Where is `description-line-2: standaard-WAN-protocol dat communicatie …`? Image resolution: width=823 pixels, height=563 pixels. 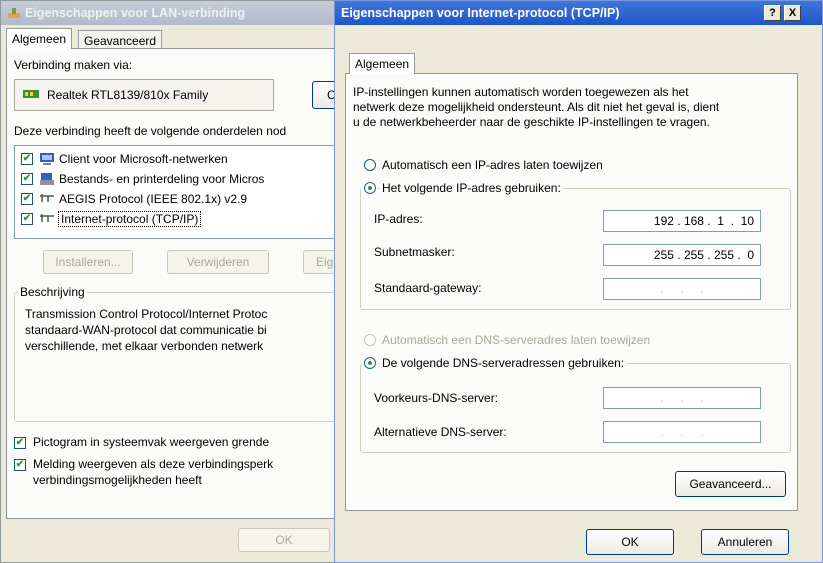 description-line-2: standaard-WAN-protocol dat communicatie … is located at coordinates (146, 330).